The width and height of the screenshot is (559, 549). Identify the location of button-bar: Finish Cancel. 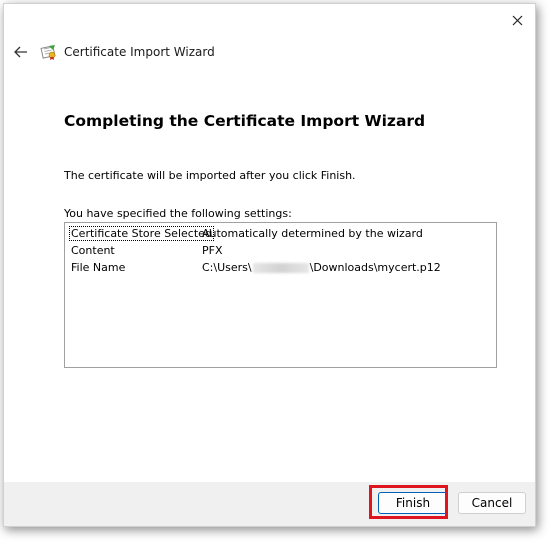
(269, 504).